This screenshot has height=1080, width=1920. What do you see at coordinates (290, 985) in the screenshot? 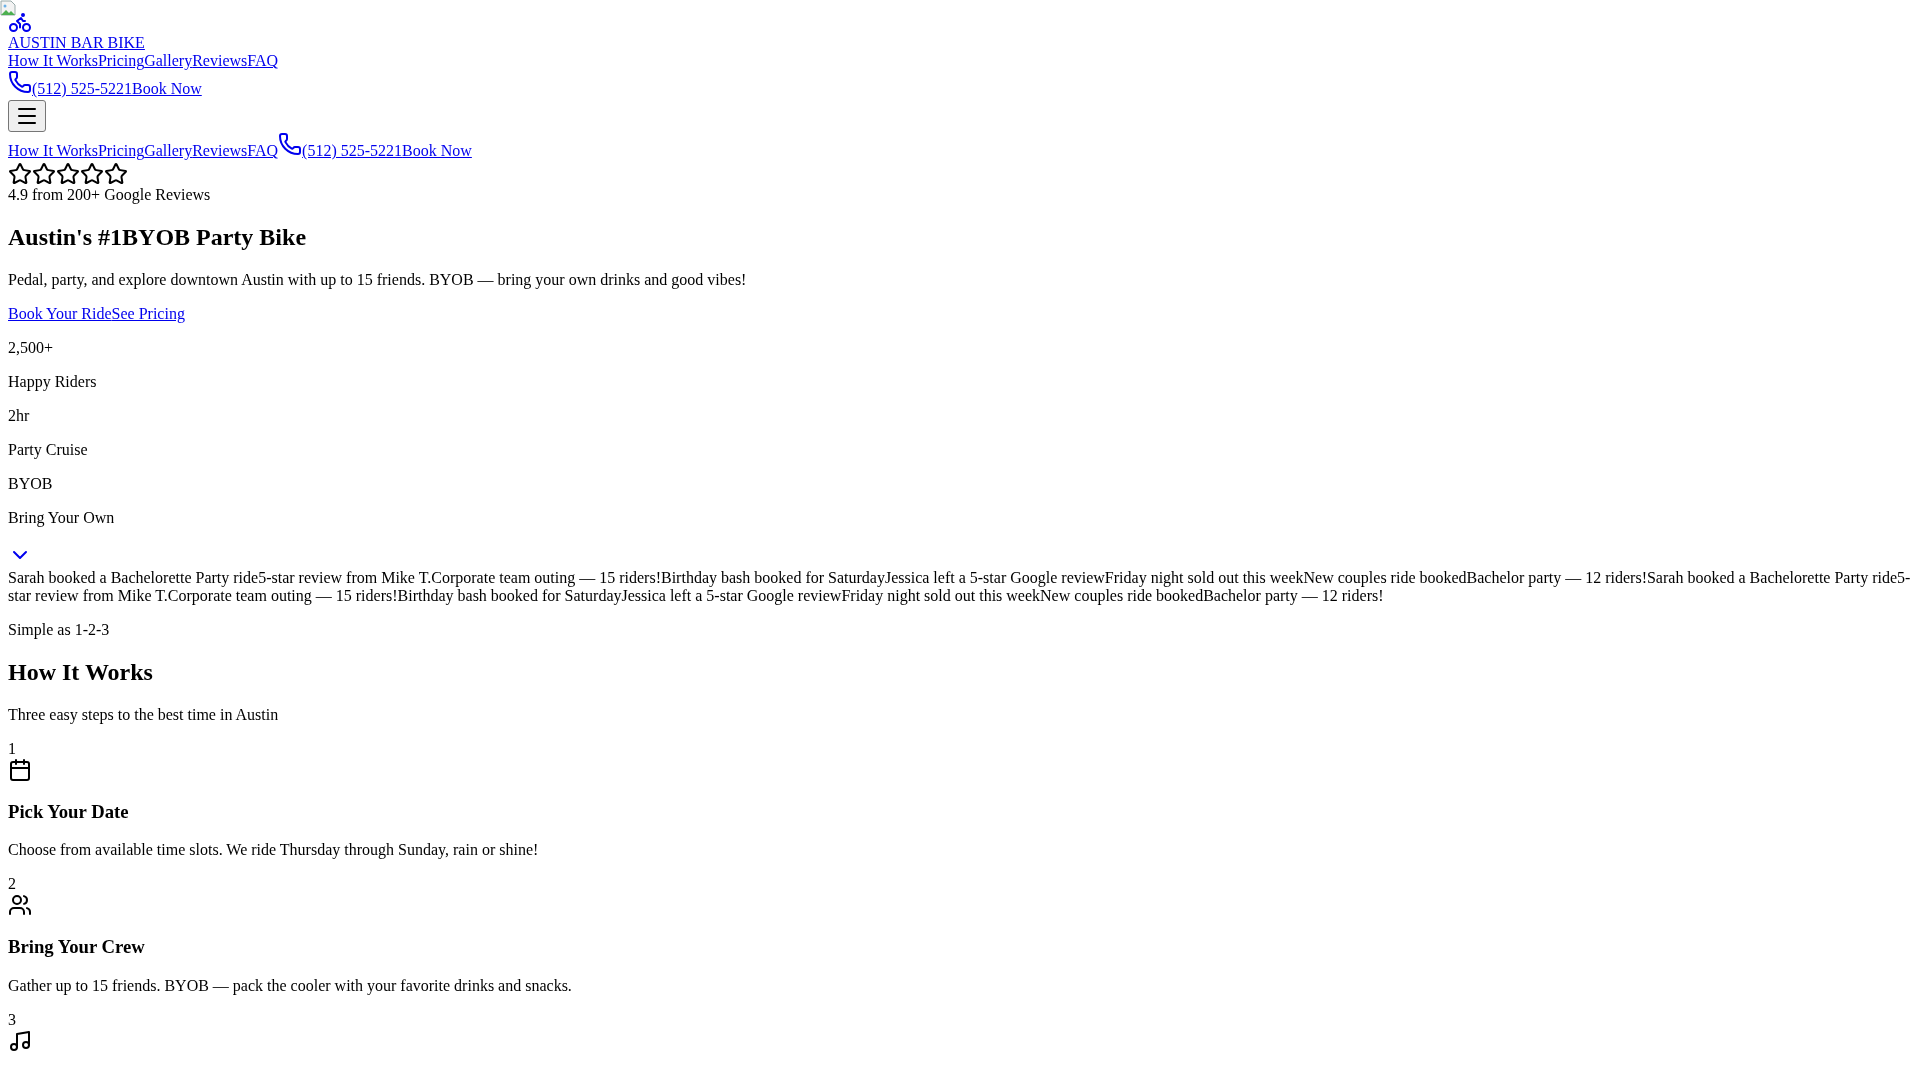
I see `step-text: Gather up to 15 friends. BYOB — pack the cooler with your favorite drinks and snacks.` at bounding box center [290, 985].